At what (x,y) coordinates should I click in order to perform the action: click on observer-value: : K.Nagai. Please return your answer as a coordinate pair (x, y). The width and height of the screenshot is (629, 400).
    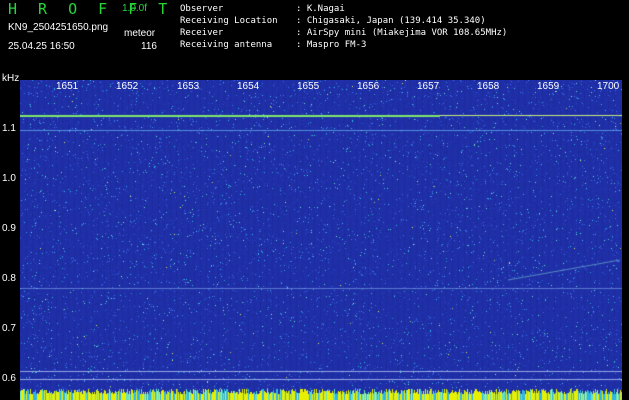
    Looking at the image, I should click on (320, 9).